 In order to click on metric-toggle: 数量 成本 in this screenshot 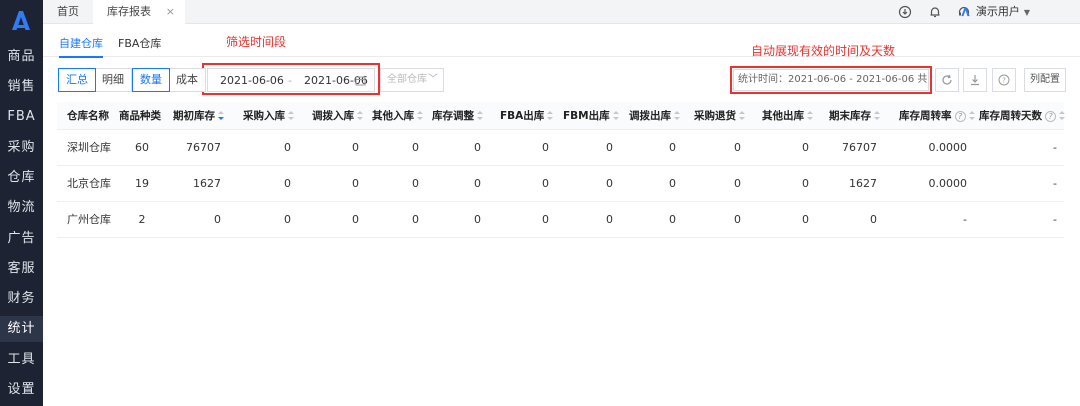, I will do `click(169, 80)`.